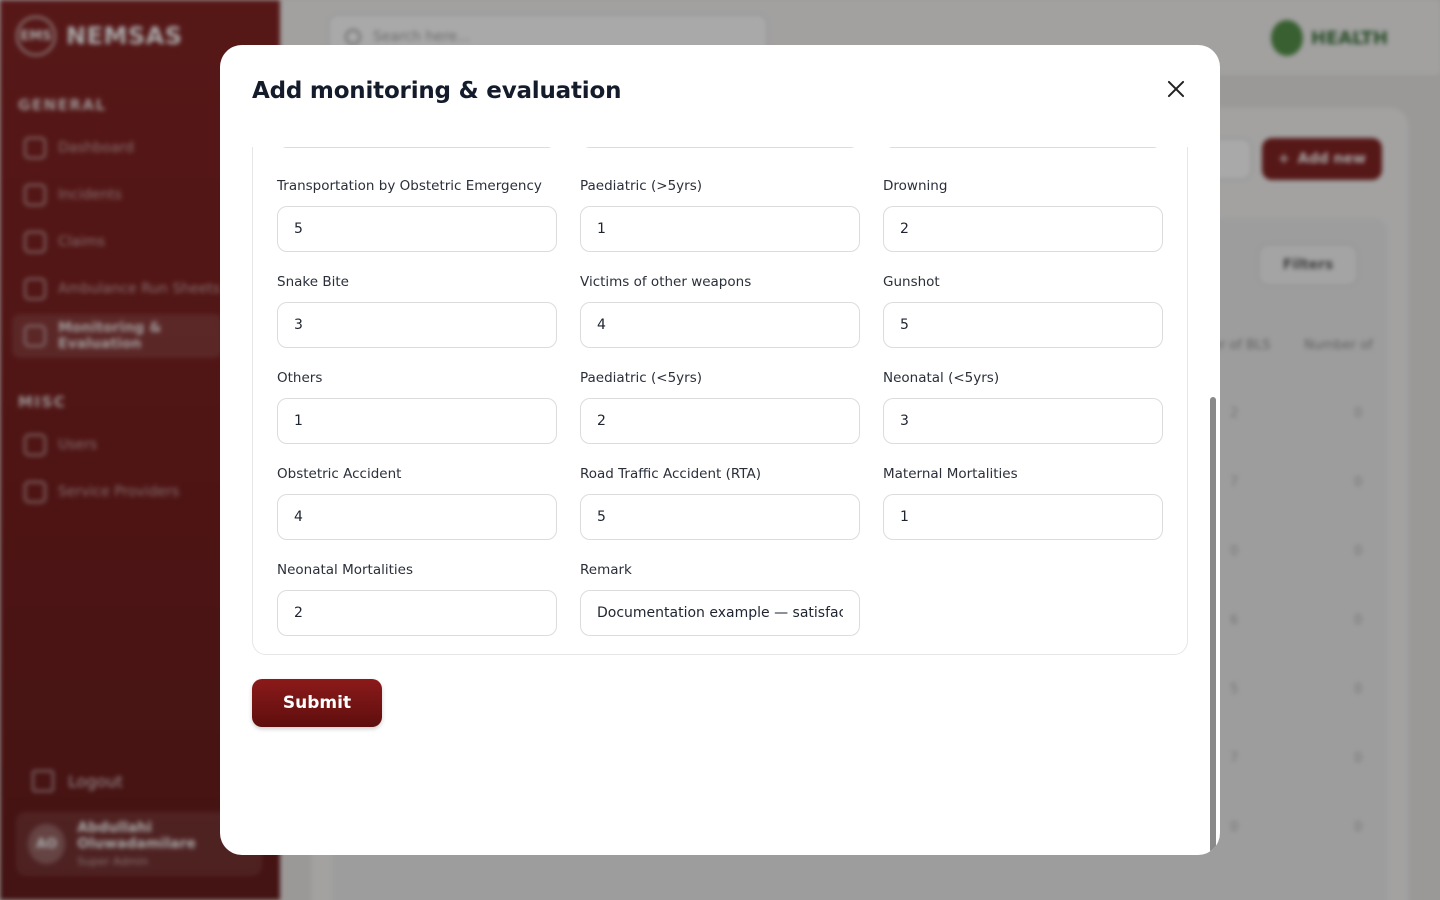 This screenshot has height=900, width=1440. Describe the element at coordinates (911, 282) in the screenshot. I see `field-label: Gunshot` at that location.